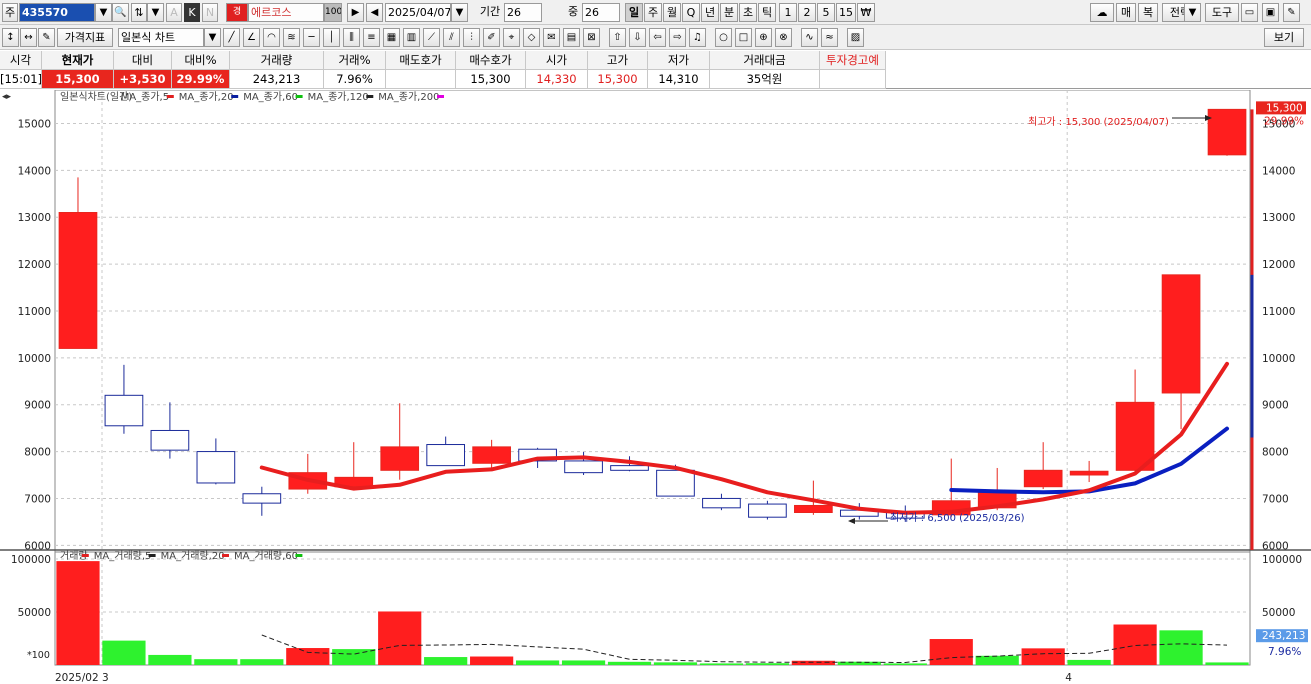 The height and width of the screenshot is (684, 1311). Describe the element at coordinates (866, 12) in the screenshot. I see `chart-wave-icon: ₩` at that location.